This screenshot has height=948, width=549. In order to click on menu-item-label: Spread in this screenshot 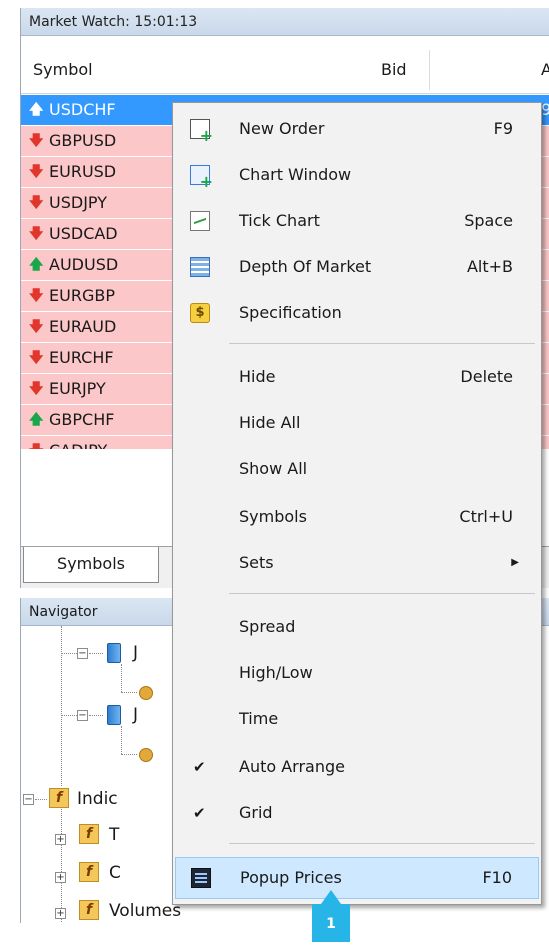, I will do `click(267, 626)`.